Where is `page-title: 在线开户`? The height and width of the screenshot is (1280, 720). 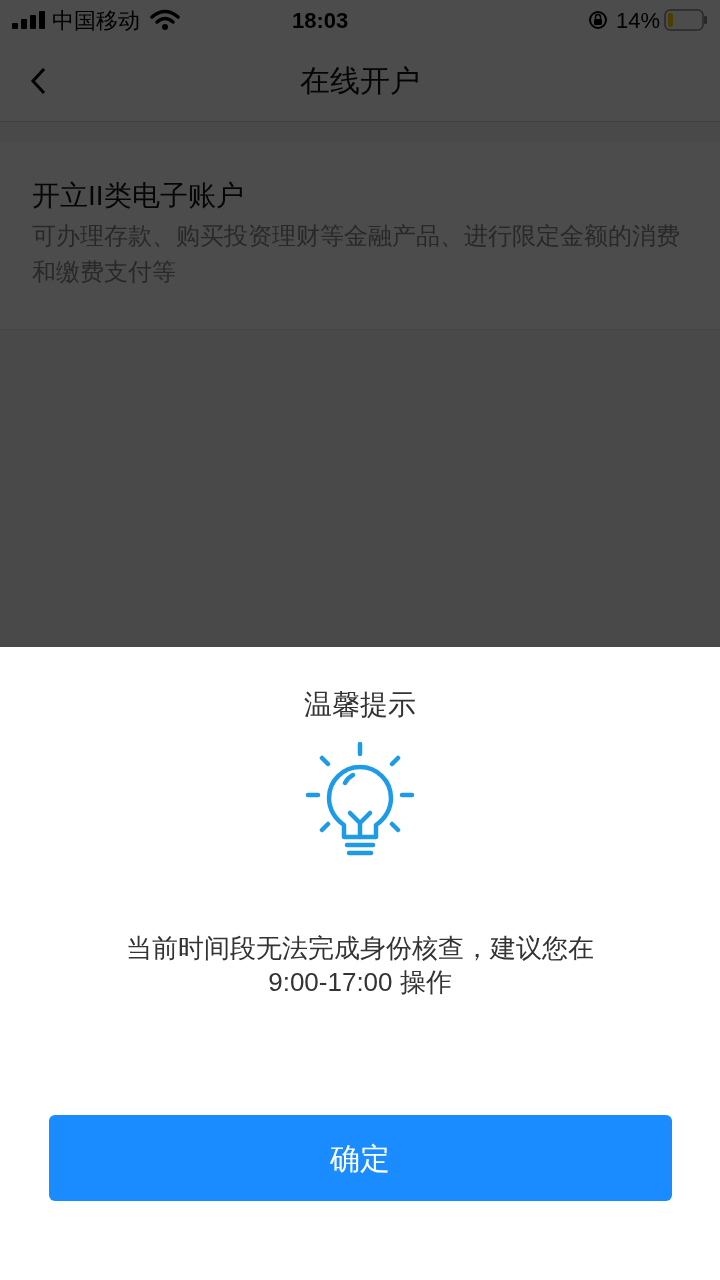
page-title: 在线开户 is located at coordinates (360, 81).